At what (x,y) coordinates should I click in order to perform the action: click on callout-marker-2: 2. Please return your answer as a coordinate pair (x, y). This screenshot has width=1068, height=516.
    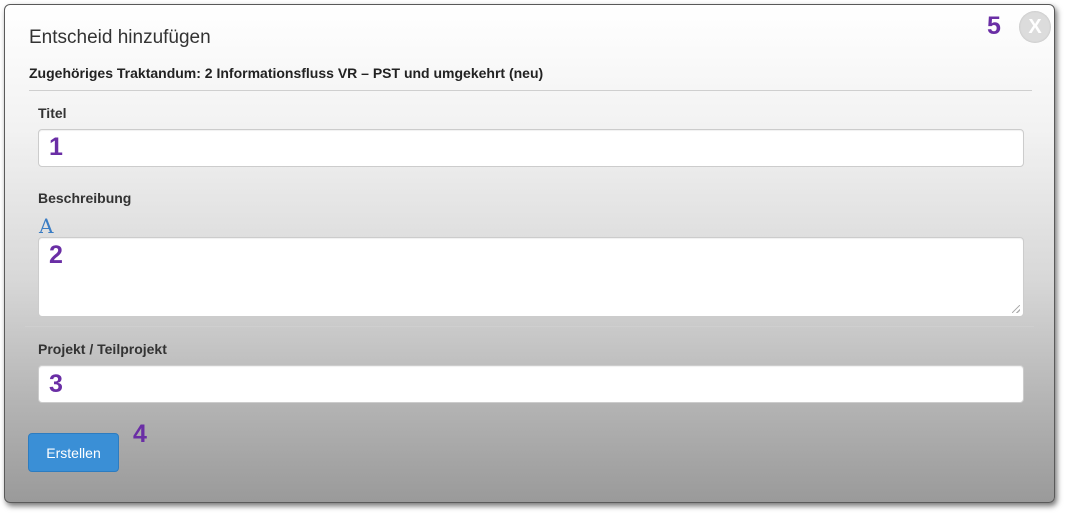
    Looking at the image, I should click on (56, 255).